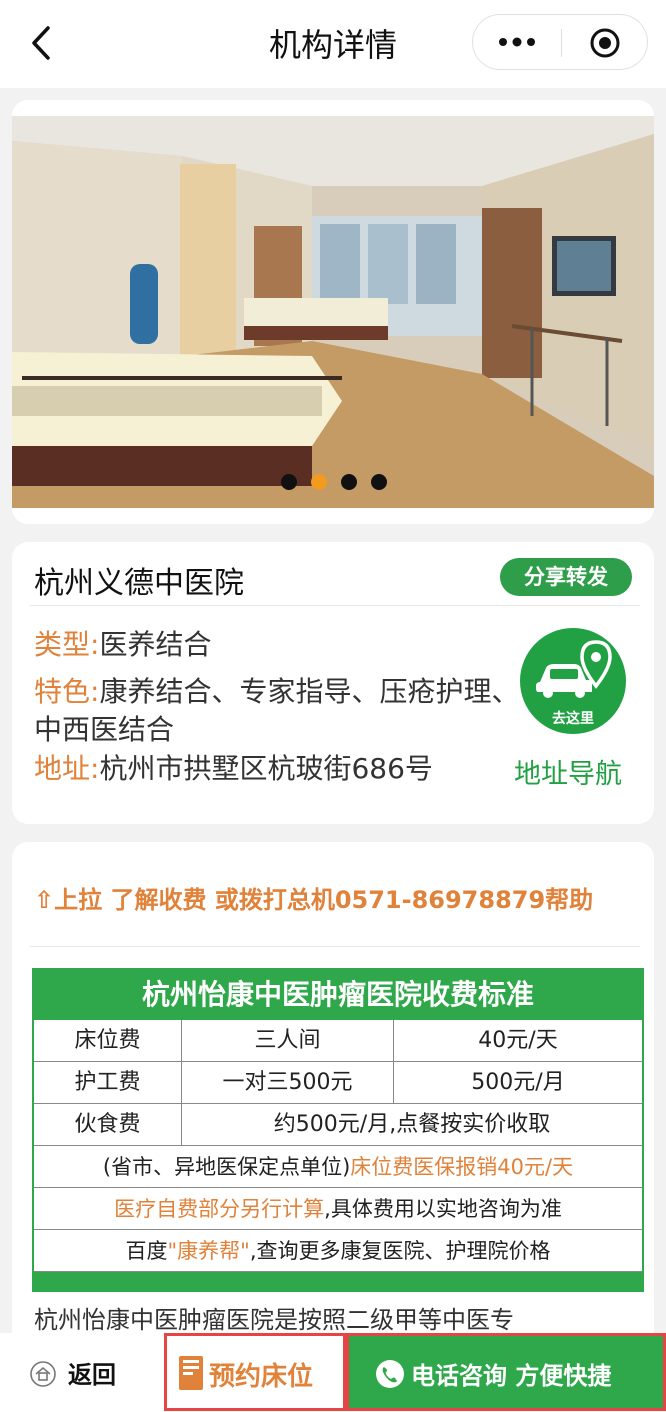 This screenshot has width=666, height=1412. I want to click on note-text: (省市、异地医保定点单位), so click(226, 1167).